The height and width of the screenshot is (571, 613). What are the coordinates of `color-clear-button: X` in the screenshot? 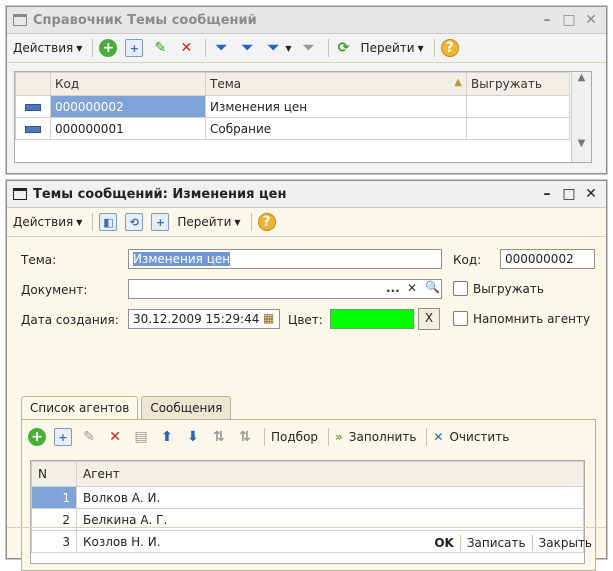 It's located at (429, 319).